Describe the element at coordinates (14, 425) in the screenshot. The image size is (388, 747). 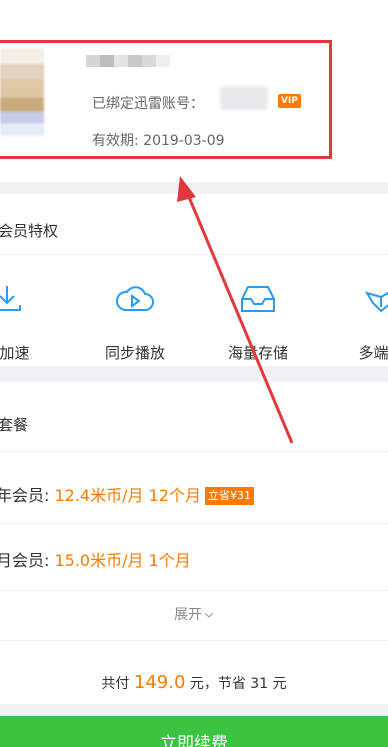
I see `packages-title: 套餐` at that location.